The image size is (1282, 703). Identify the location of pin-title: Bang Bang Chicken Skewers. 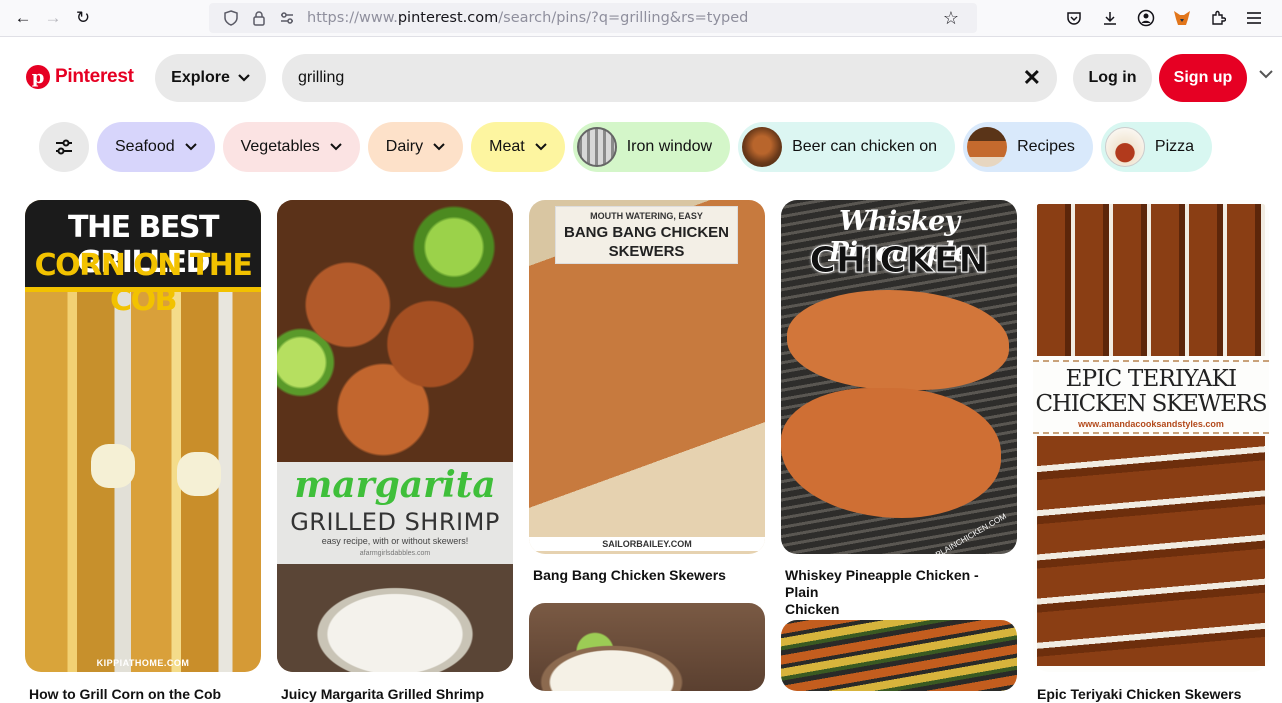
(648, 575).